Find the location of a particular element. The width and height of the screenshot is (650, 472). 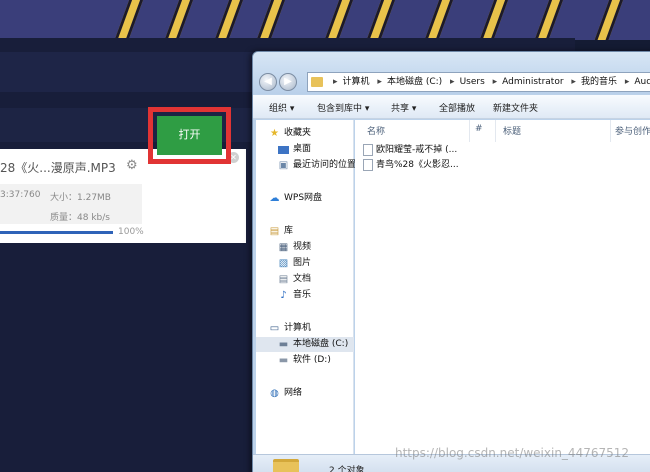

desktop-wallpaper is located at coordinates (325, 20).